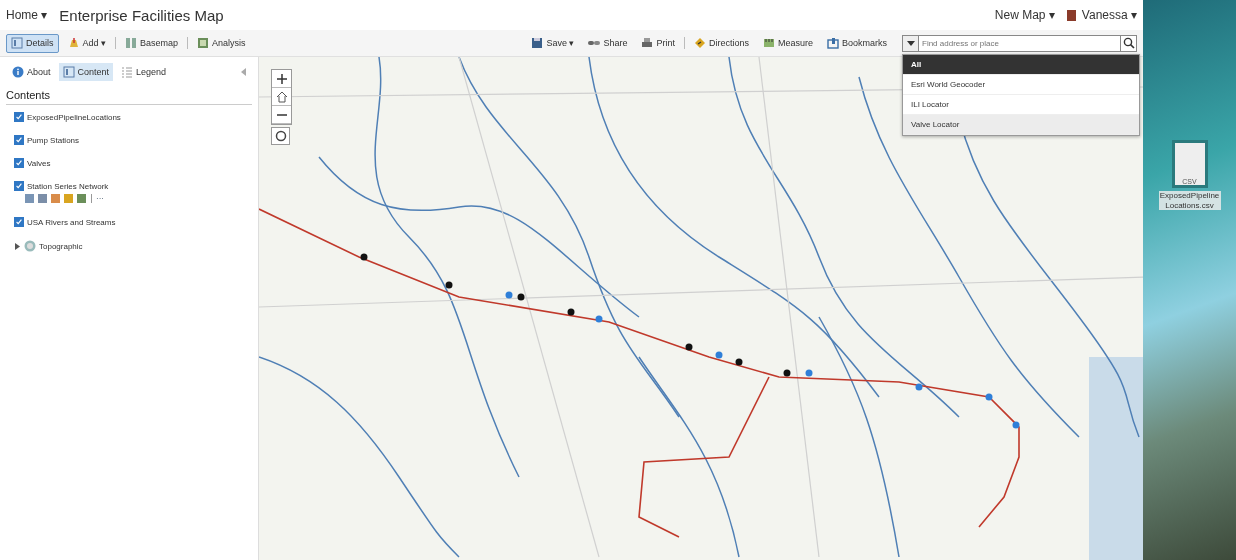 The height and width of the screenshot is (560, 1236). Describe the element at coordinates (658, 43) in the screenshot. I see `toolbar-button: Print` at that location.